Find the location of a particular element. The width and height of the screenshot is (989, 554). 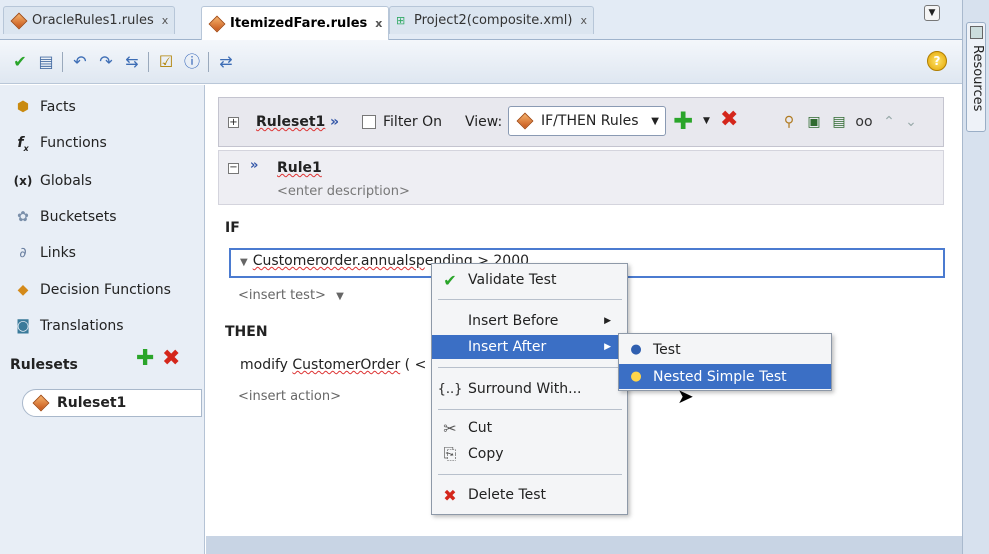

insert-after-submenu: ● Test ● Nested Simple Test is located at coordinates (725, 362).